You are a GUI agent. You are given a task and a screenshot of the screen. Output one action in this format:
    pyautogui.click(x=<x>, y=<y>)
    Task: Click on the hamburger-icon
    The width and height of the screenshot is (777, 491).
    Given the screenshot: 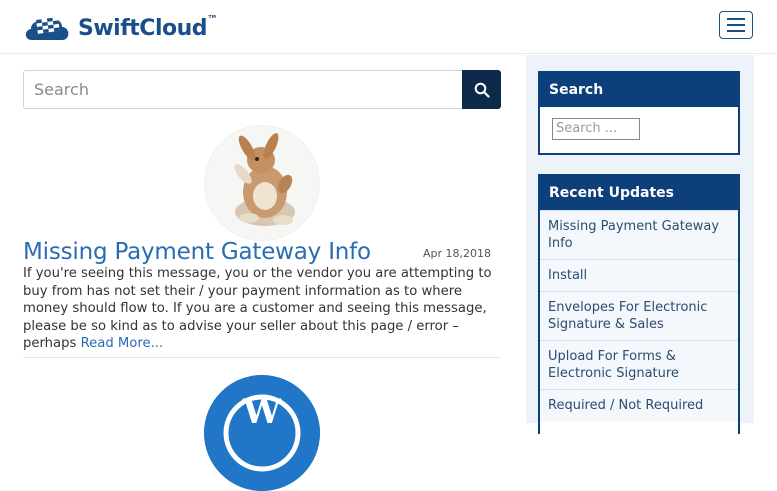 What is the action you would take?
    pyautogui.click(x=736, y=19)
    